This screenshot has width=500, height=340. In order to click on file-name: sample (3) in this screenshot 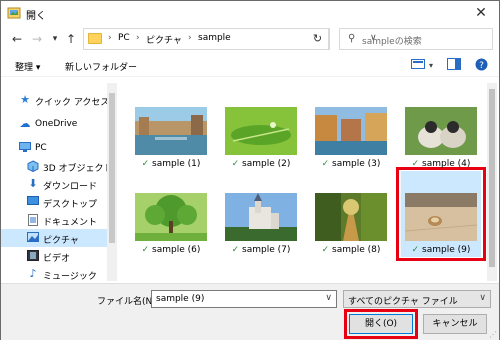, I will do `click(356, 164)`.